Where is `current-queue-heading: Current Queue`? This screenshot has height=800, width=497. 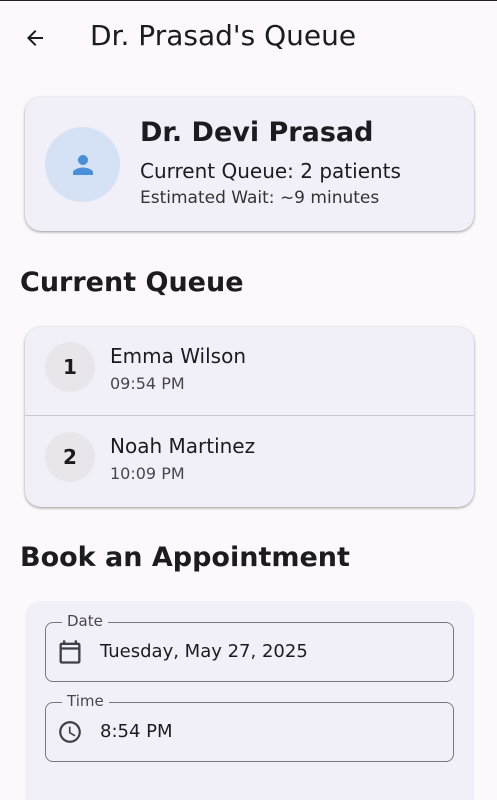 current-queue-heading: Current Queue is located at coordinates (132, 282).